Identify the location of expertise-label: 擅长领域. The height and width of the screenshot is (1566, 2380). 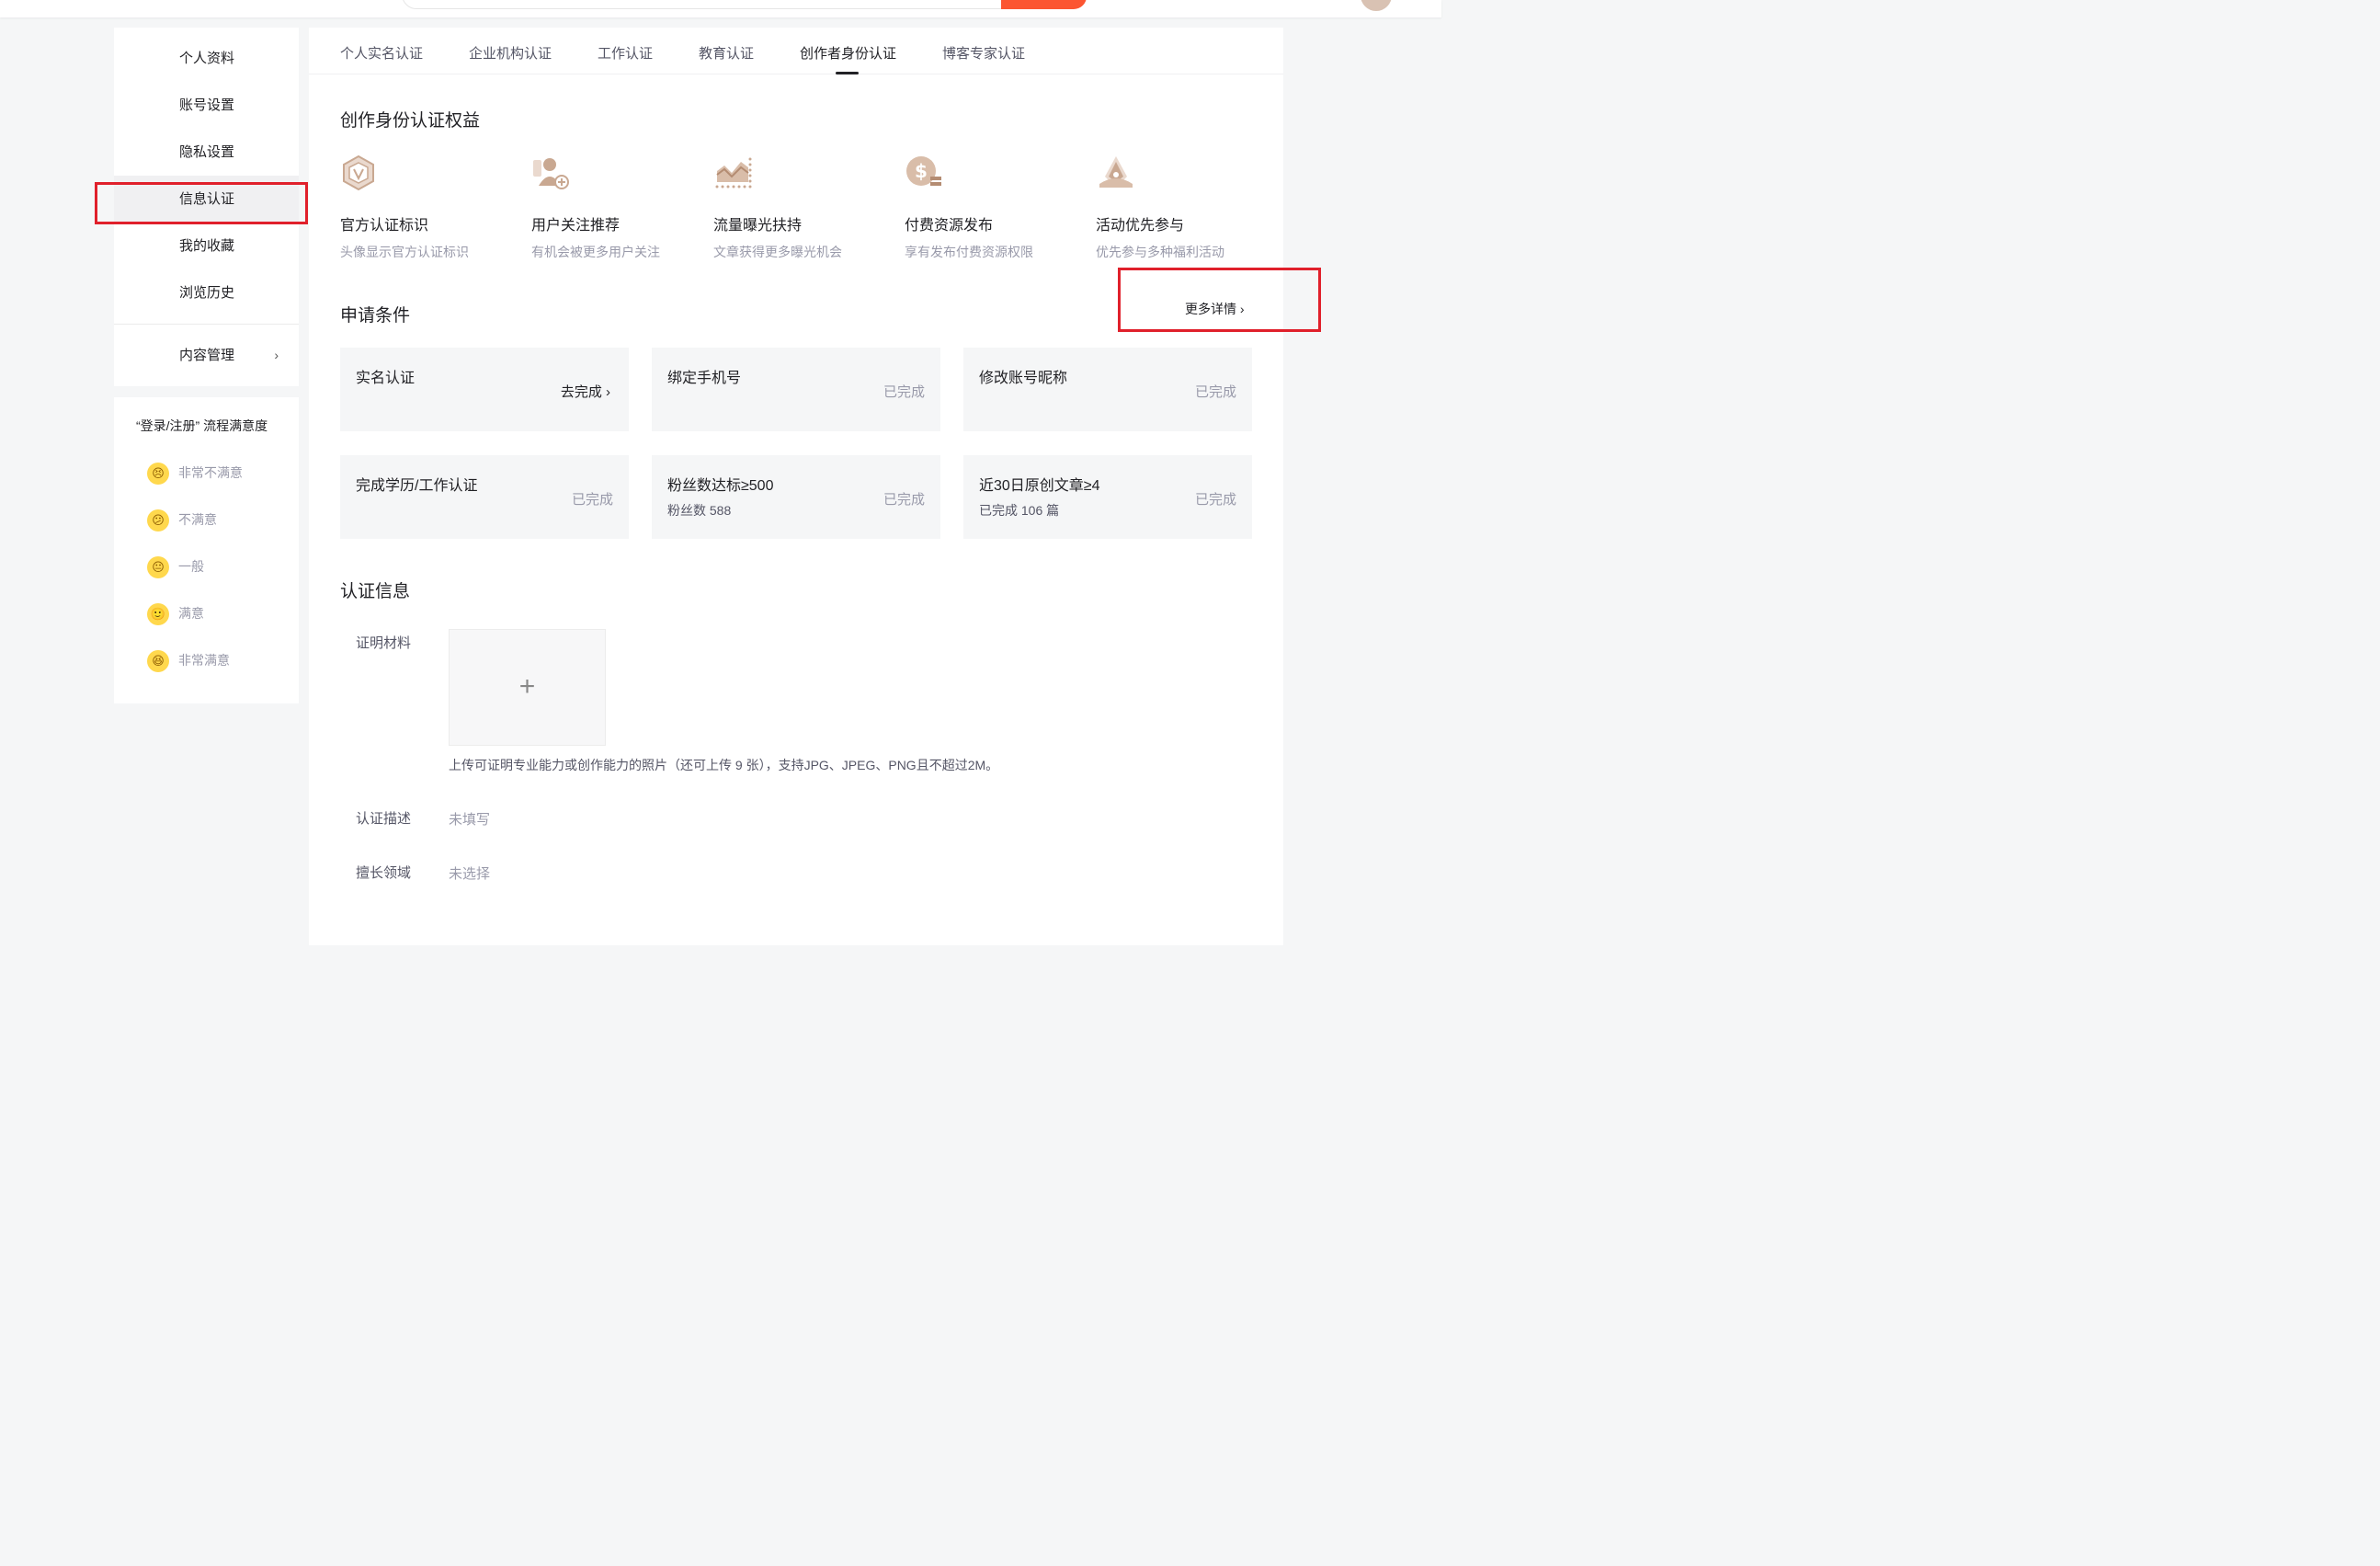
(384, 873).